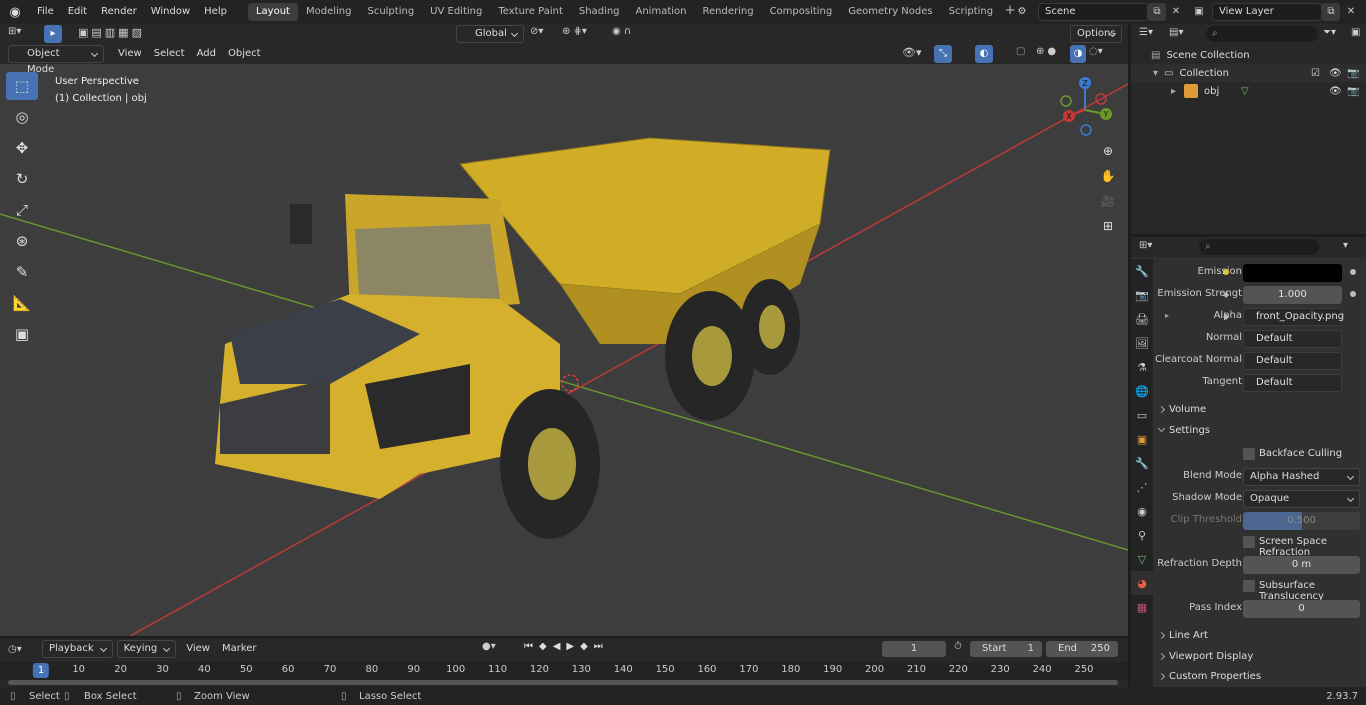 This screenshot has width=1366, height=705. Describe the element at coordinates (22, 272) in the screenshot. I see `annotate-tool-icon: ✎` at that location.